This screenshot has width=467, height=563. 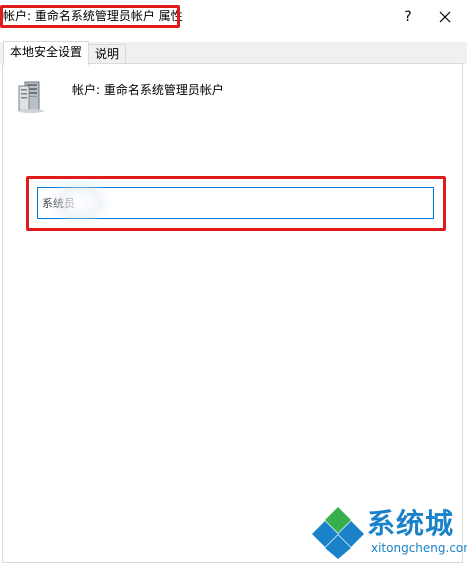 I want to click on tab-local-security-setting: 本地安全设置, so click(x=46, y=53).